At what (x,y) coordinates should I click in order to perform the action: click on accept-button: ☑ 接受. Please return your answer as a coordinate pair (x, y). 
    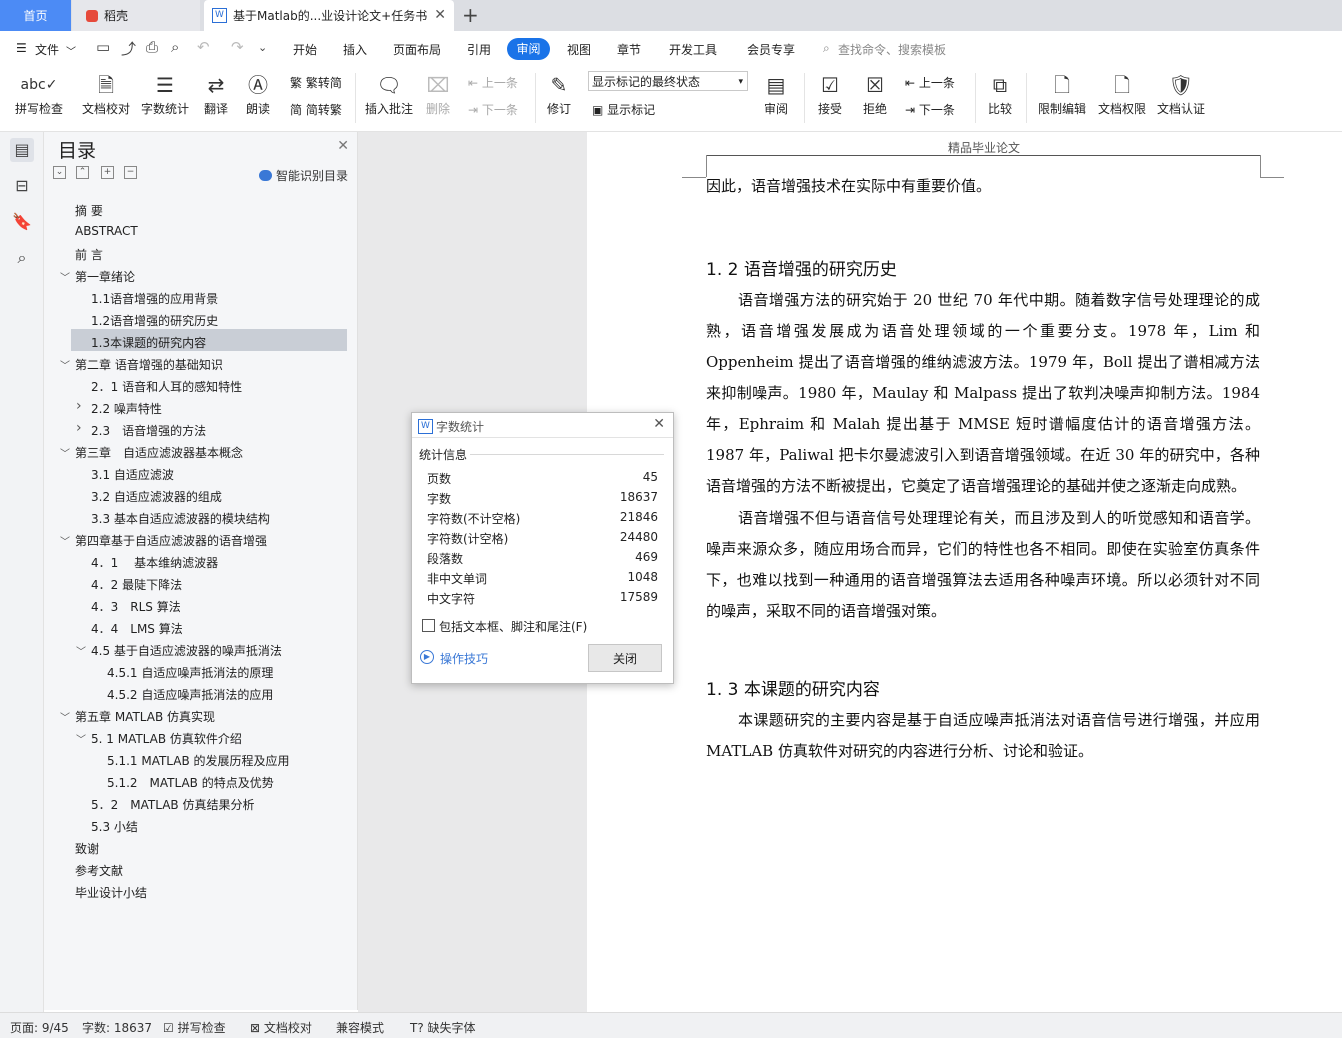
    Looking at the image, I should click on (830, 93).